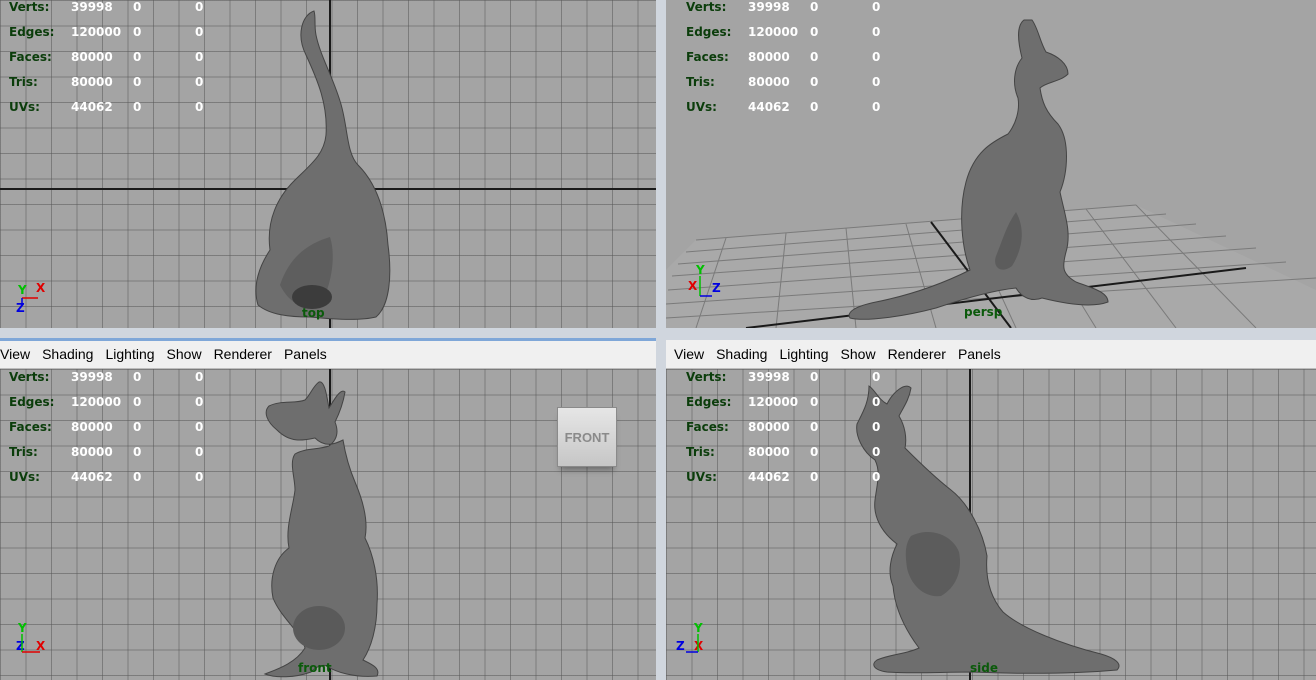 The width and height of the screenshot is (1316, 680). What do you see at coordinates (661, 340) in the screenshot?
I see `panel-splitter-vertical` at bounding box center [661, 340].